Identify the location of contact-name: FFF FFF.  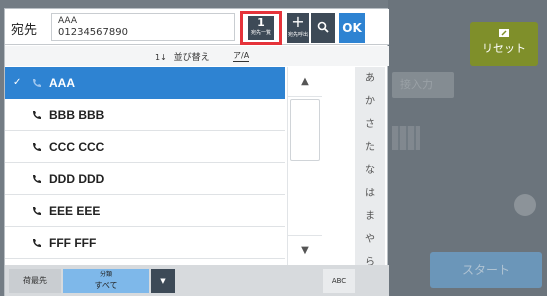
(73, 243).